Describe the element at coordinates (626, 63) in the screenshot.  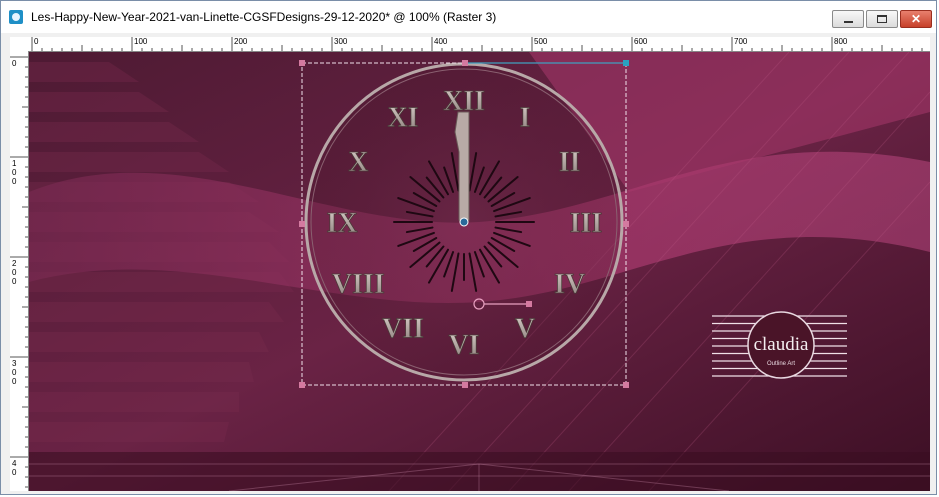
I see `handle-top-right` at that location.